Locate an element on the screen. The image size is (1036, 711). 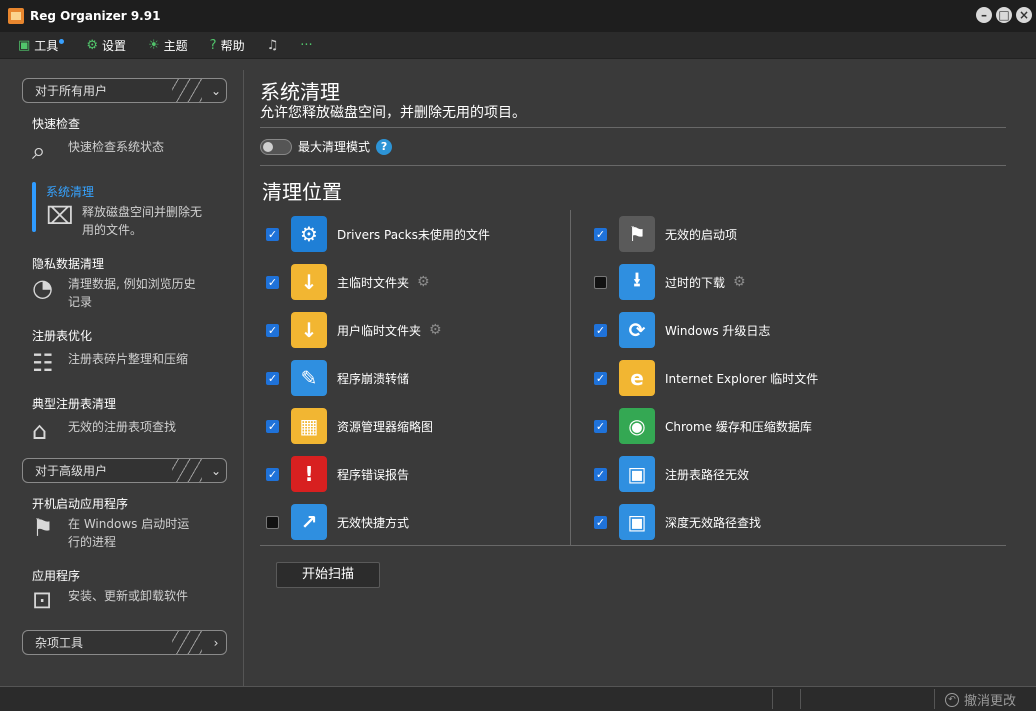
location-item: ✓ ⚑ 无效的启动项 is located at coordinates (744, 234).